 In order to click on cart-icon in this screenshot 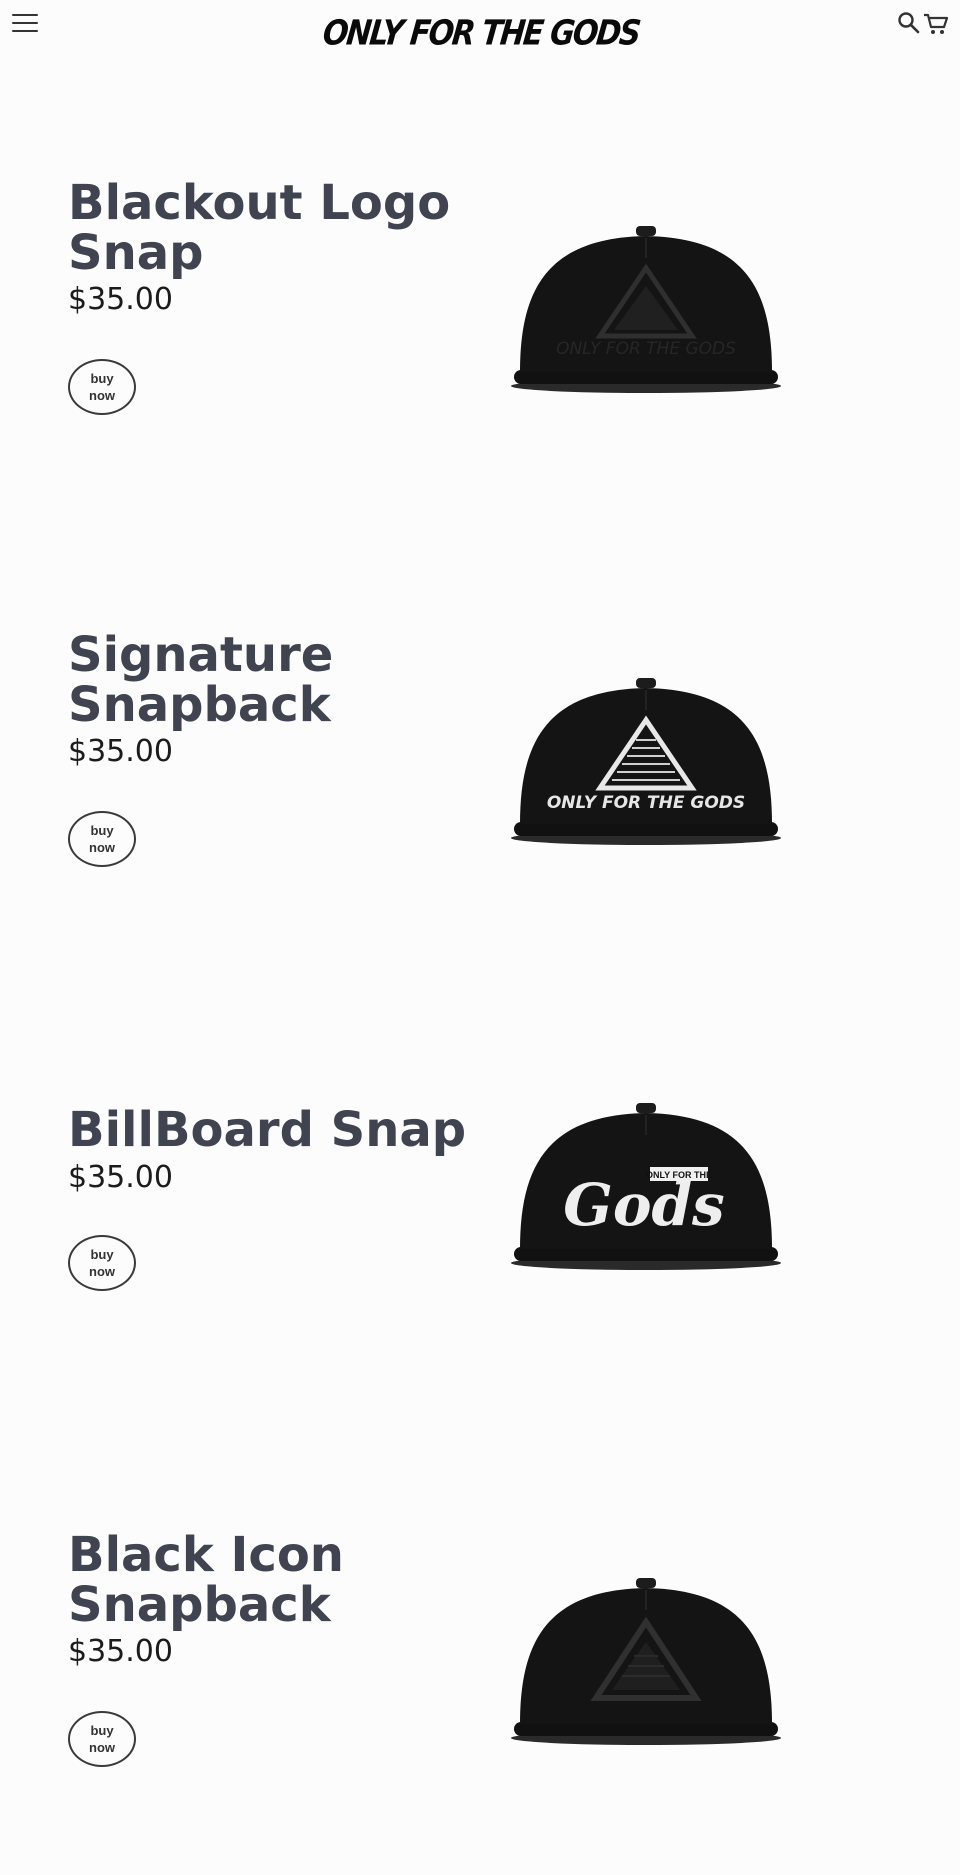, I will do `click(936, 24)`.